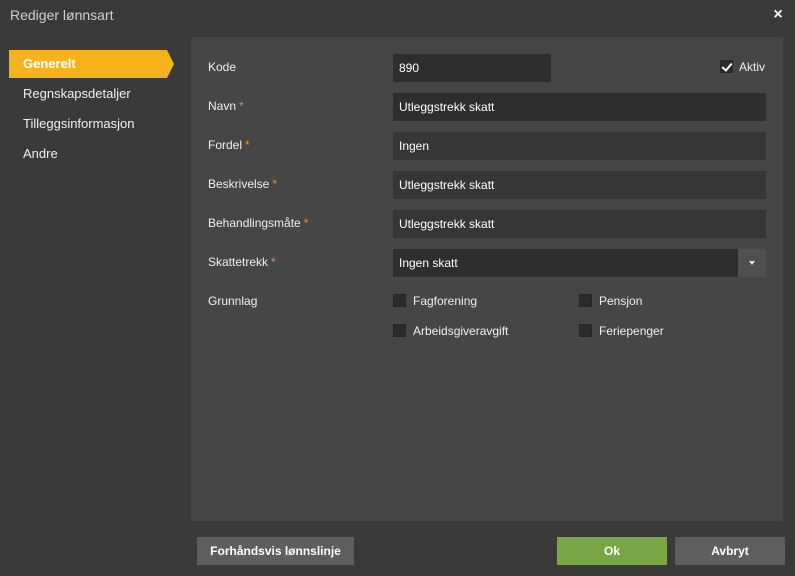 The height and width of the screenshot is (576, 795). What do you see at coordinates (730, 551) in the screenshot?
I see `cancel-button: Avbryt` at bounding box center [730, 551].